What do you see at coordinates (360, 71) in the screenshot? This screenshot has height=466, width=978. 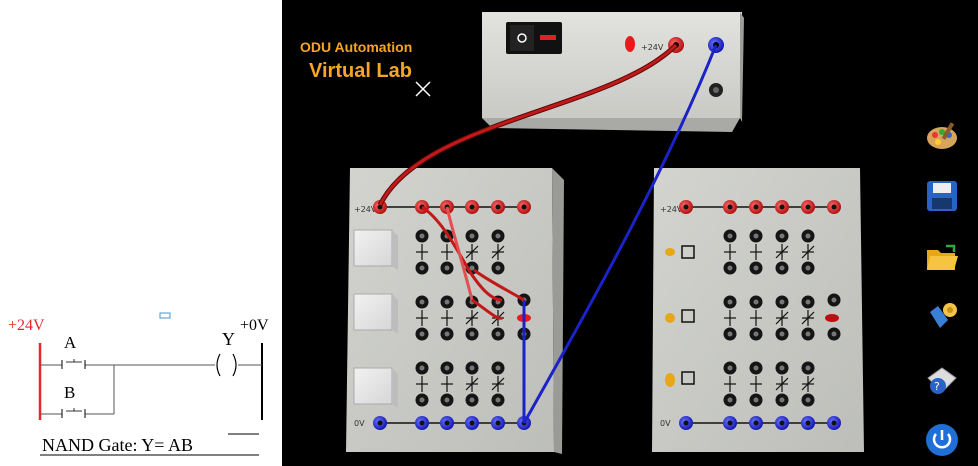 I see `app-title-line2: Virtual Lab` at bounding box center [360, 71].